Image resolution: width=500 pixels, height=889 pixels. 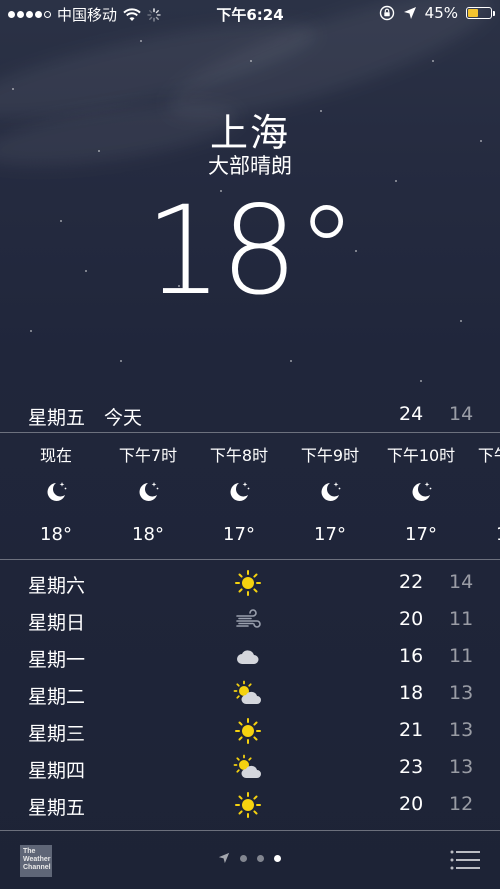 What do you see at coordinates (411, 730) in the screenshot?
I see `day-high-temp: 21` at bounding box center [411, 730].